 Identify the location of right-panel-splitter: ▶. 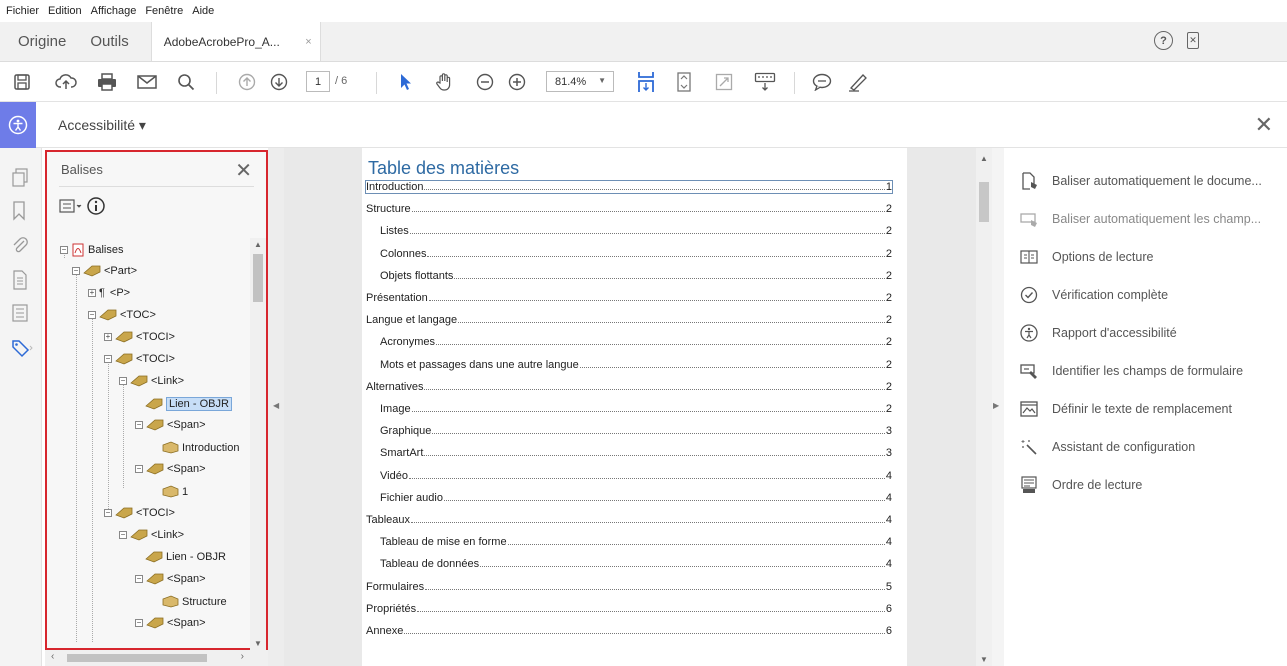
(998, 407).